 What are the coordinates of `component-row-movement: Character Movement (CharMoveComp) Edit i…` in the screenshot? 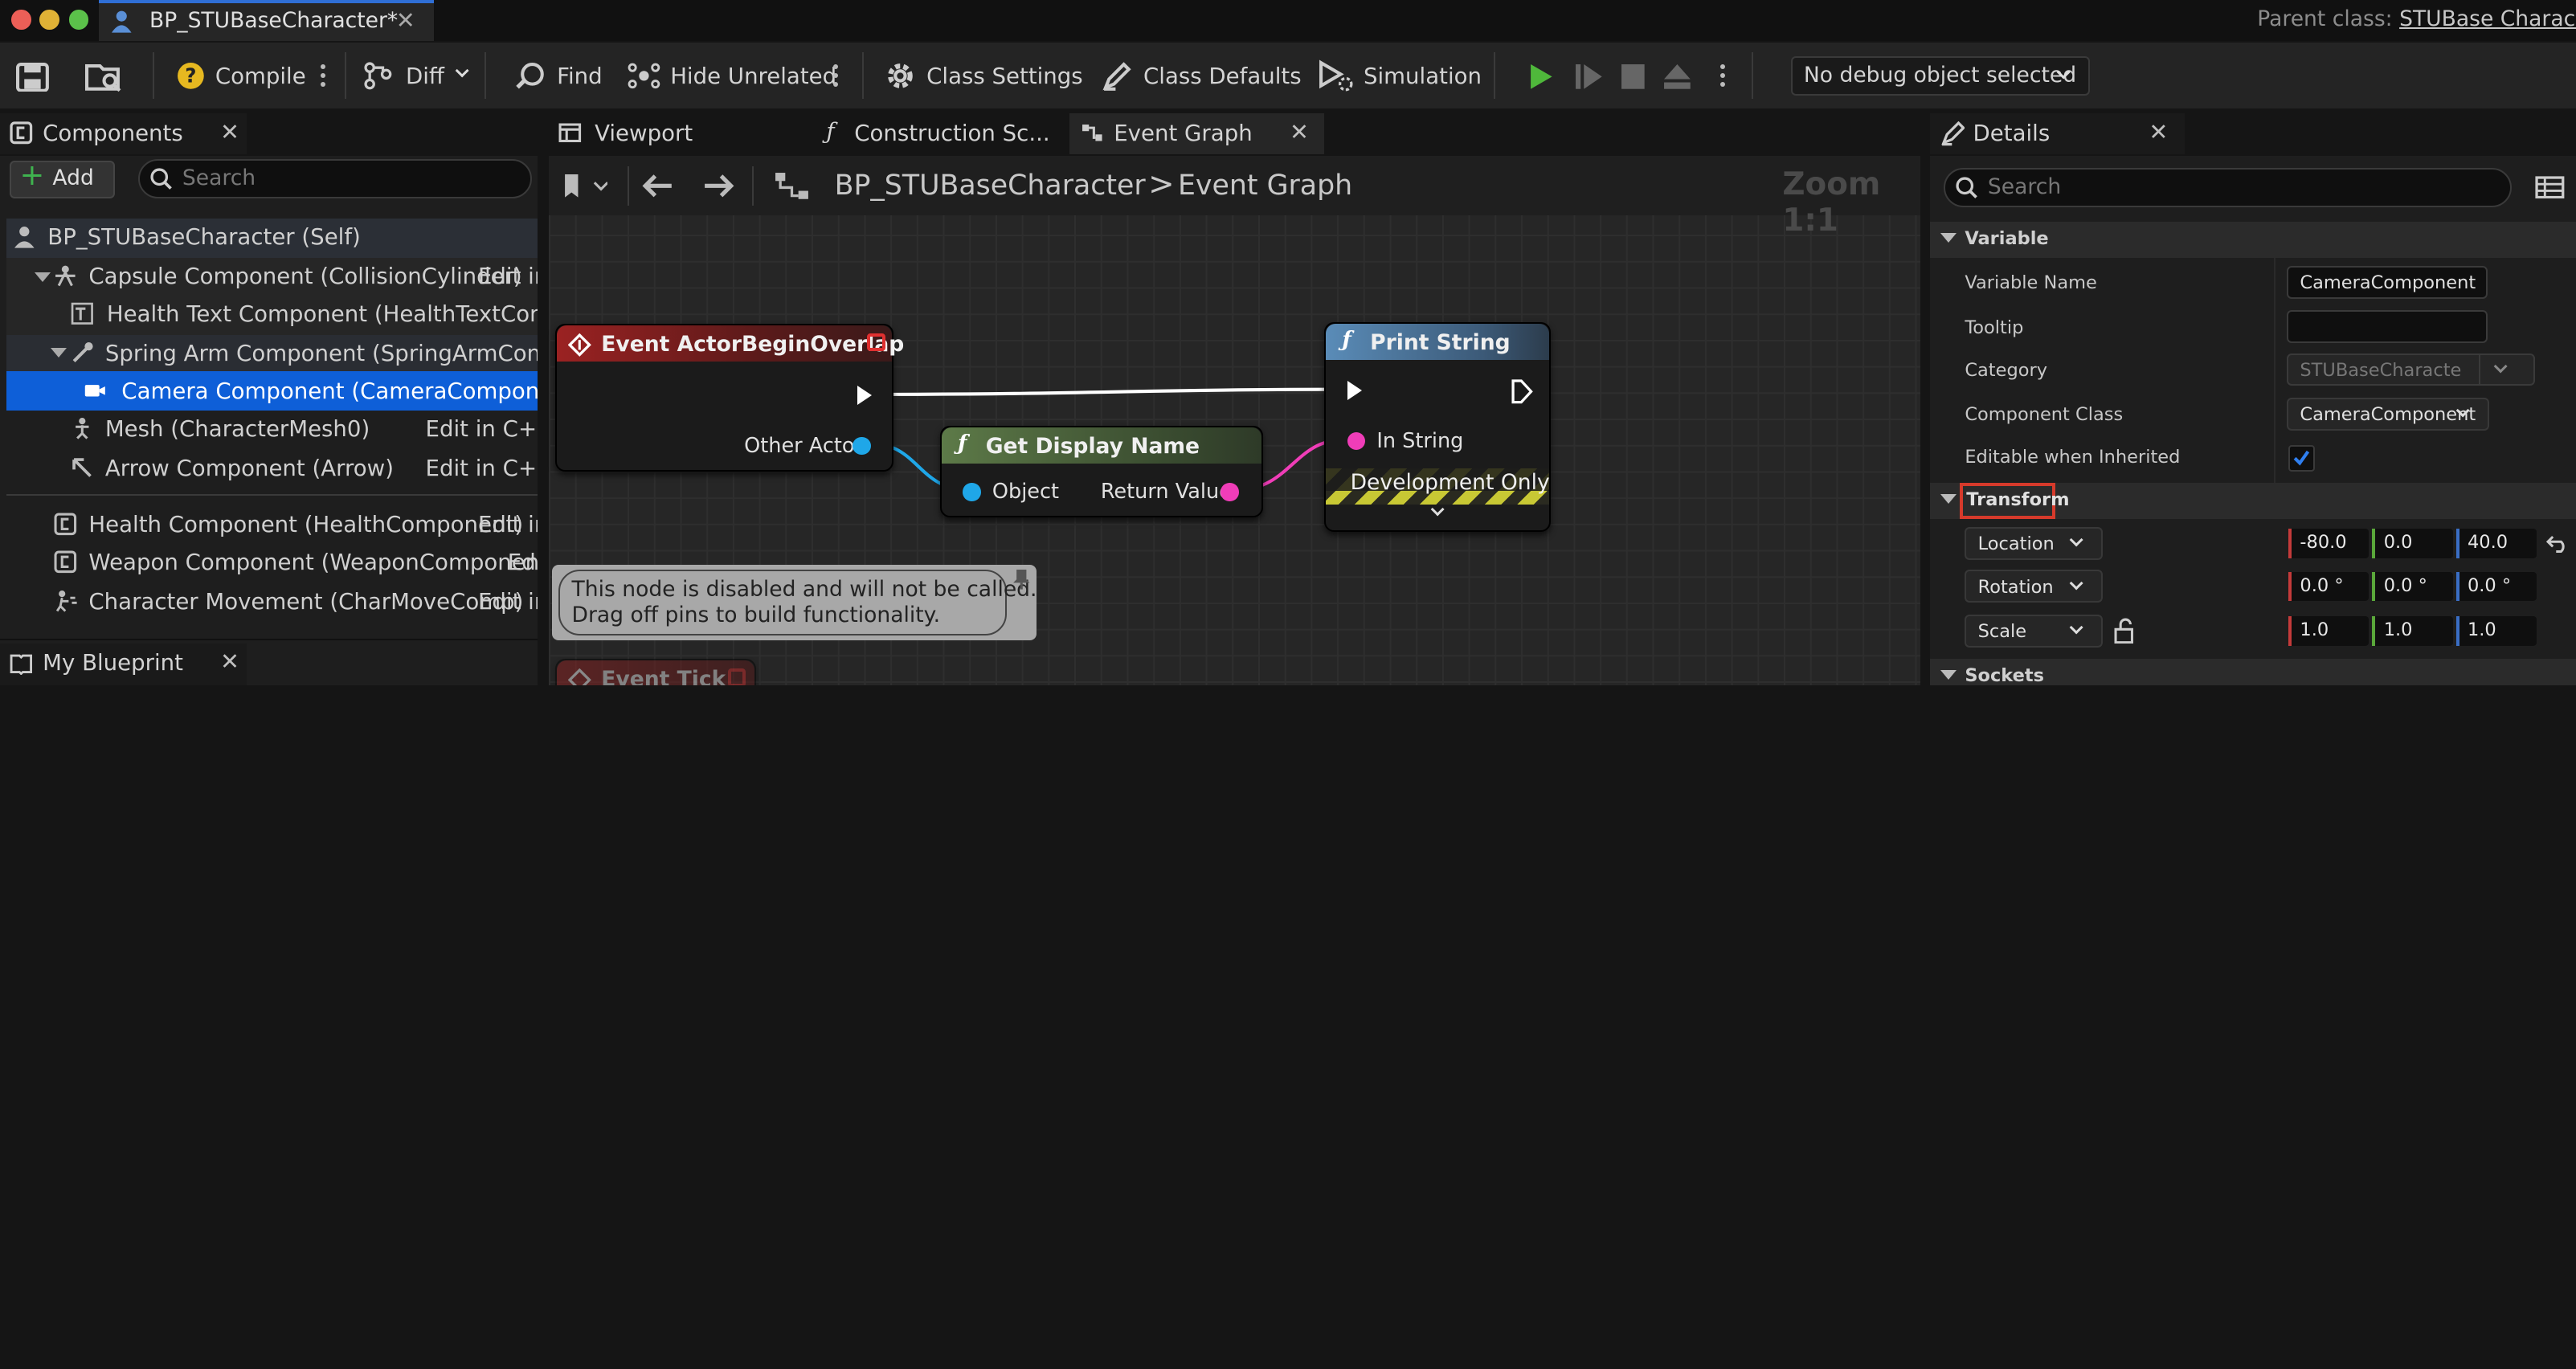 It's located at (269, 601).